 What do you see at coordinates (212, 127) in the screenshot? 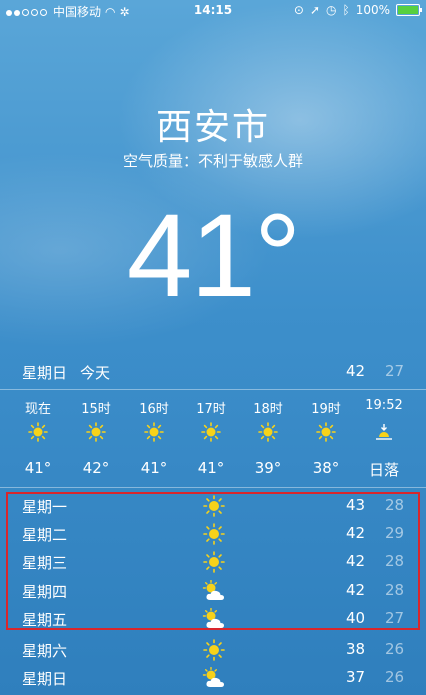
I see `city-name: 西安市` at bounding box center [212, 127].